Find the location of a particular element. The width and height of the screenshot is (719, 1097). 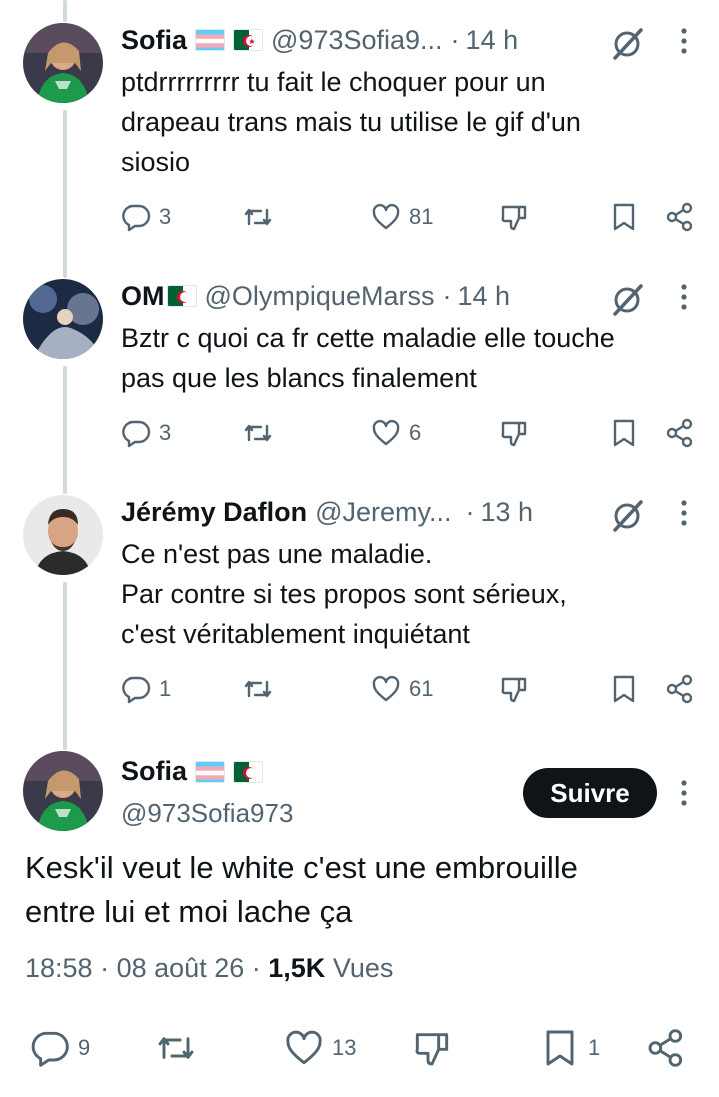

reply-count: 9 is located at coordinates (84, 1047).